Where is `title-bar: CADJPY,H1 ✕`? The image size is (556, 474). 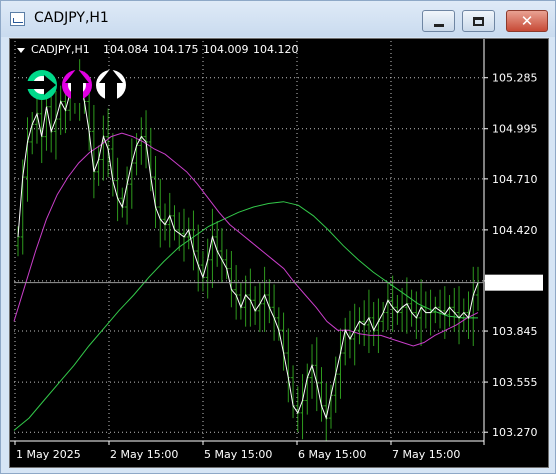
title-bar: CADJPY,H1 ✕ is located at coordinates (278, 19).